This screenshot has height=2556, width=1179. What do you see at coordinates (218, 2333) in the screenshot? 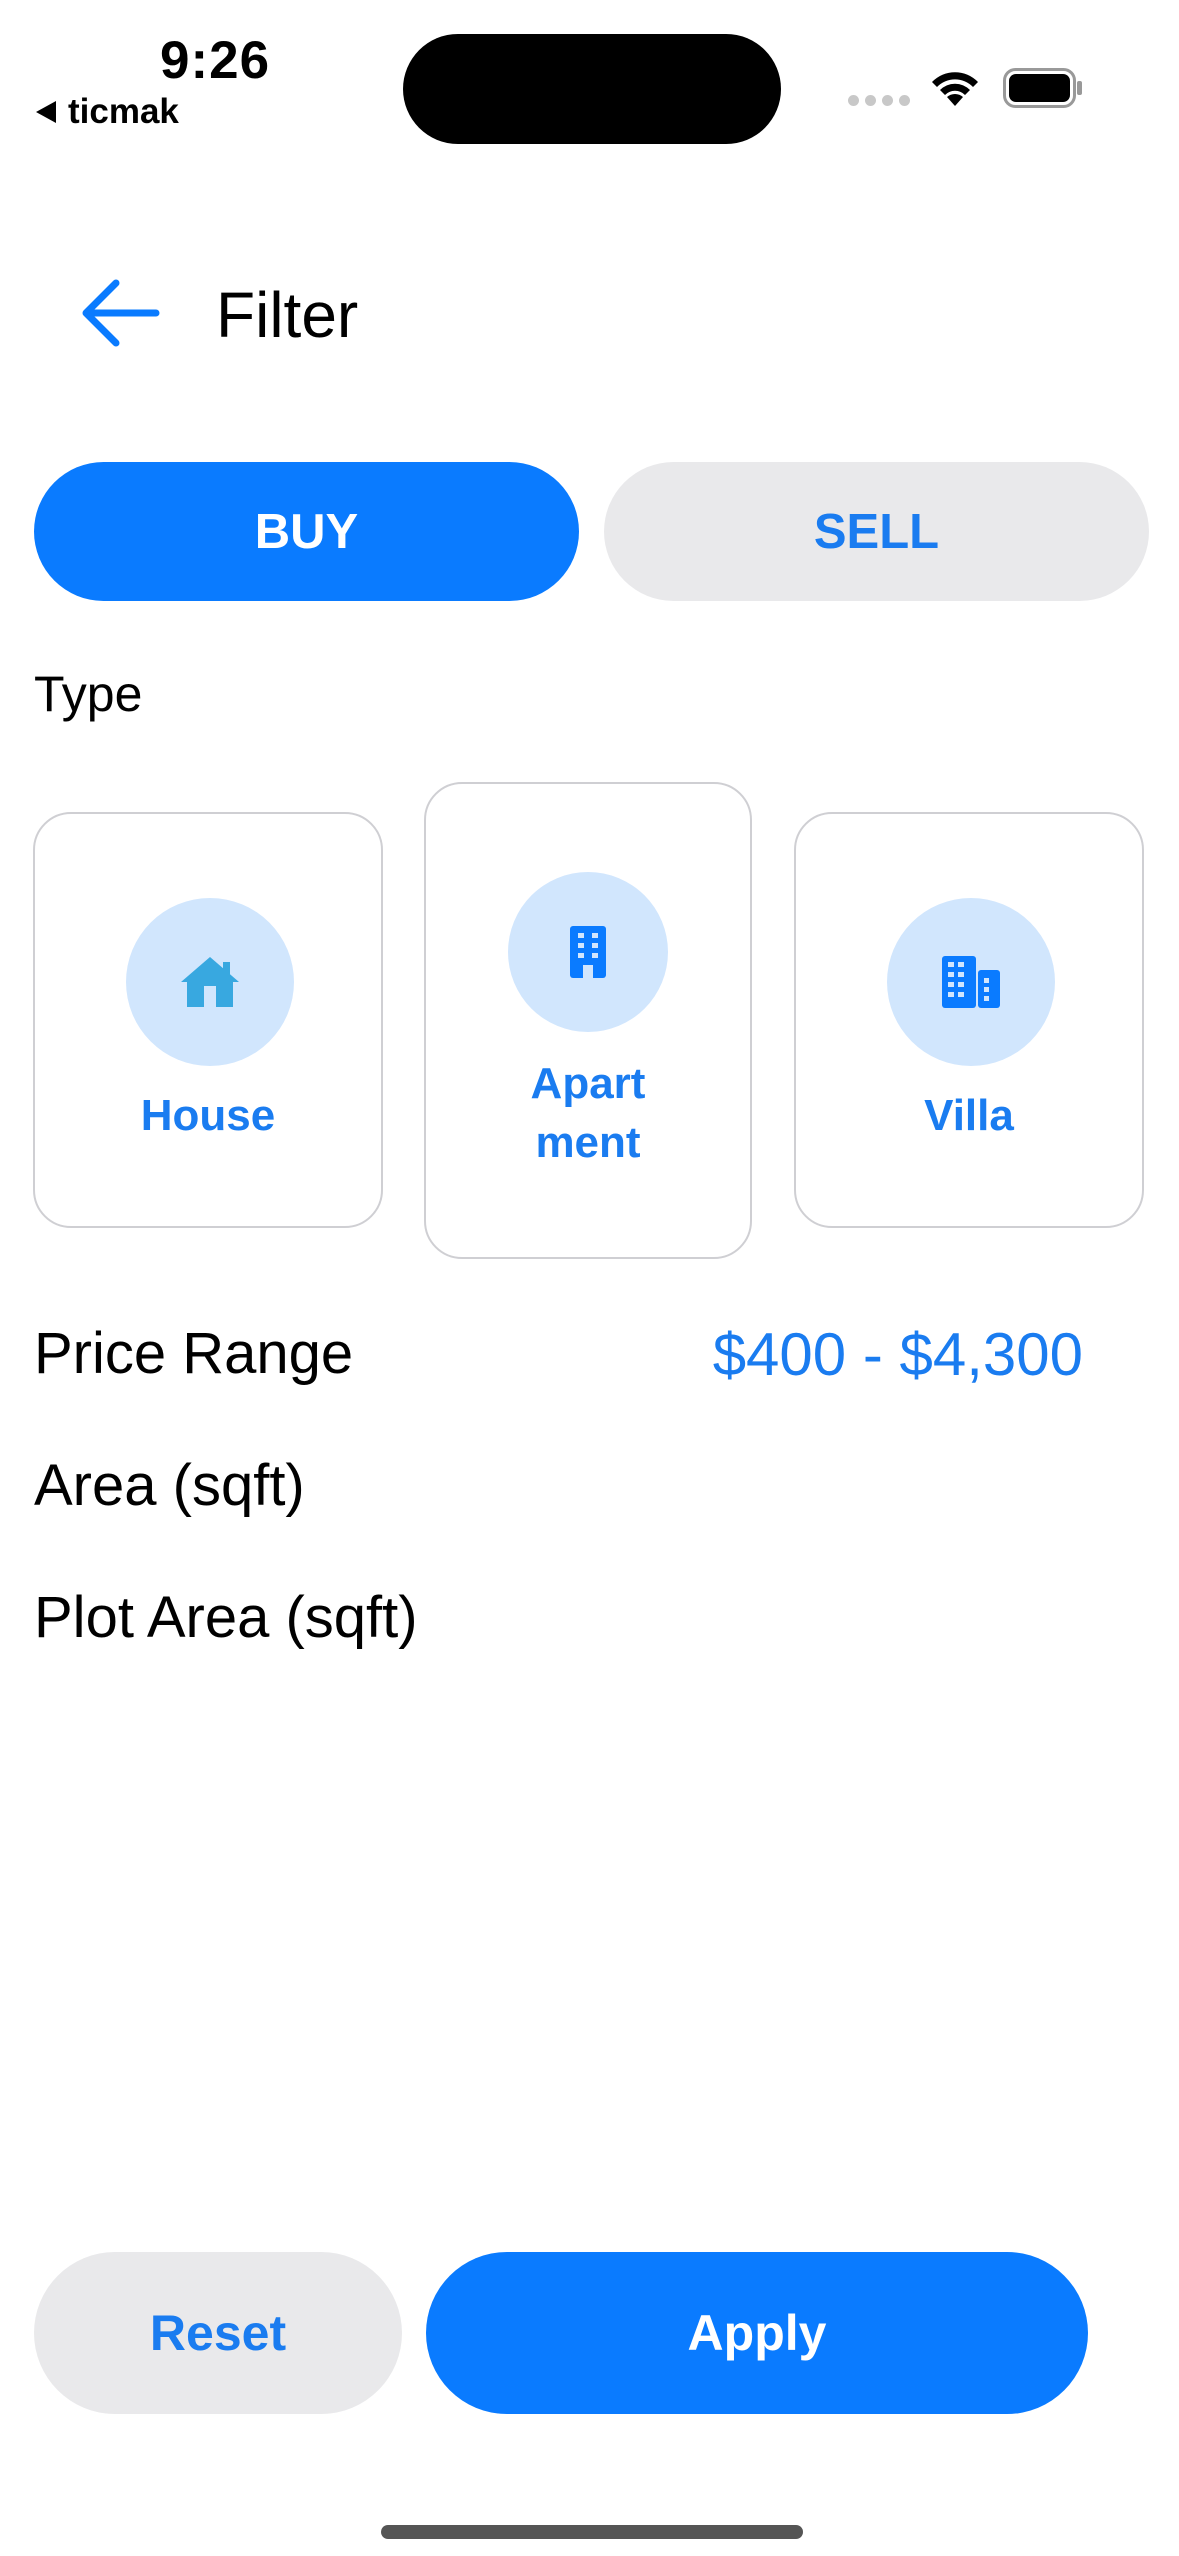
I see `reset-button: Reset` at bounding box center [218, 2333].